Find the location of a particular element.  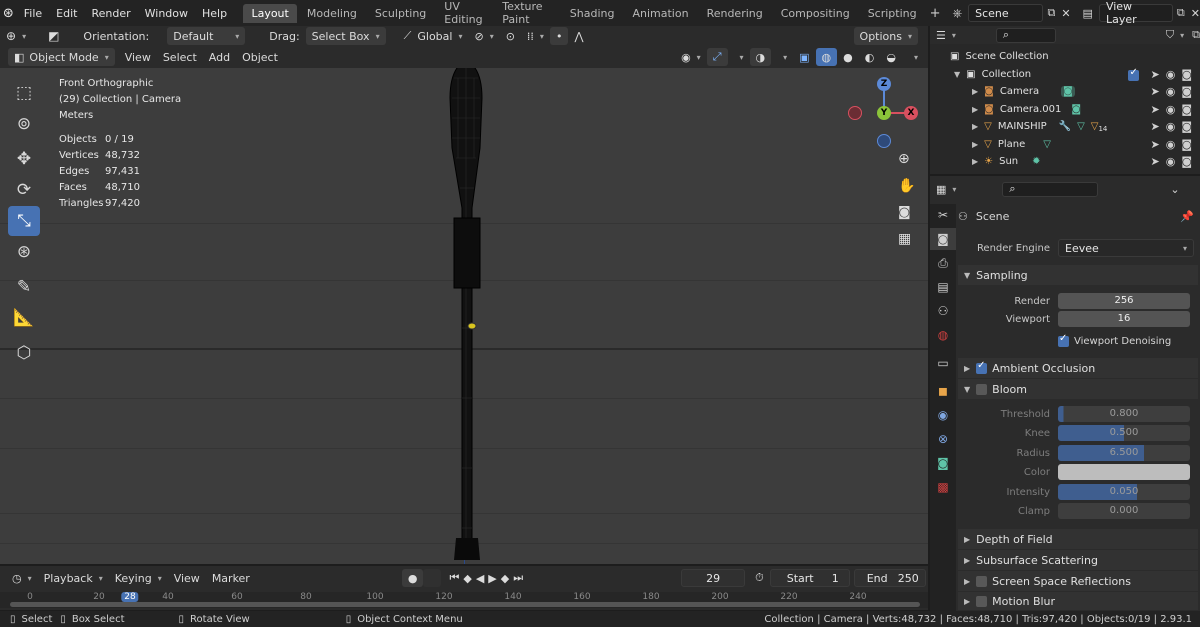

bloom-radius-slider: 6.500 is located at coordinates (1124, 453).